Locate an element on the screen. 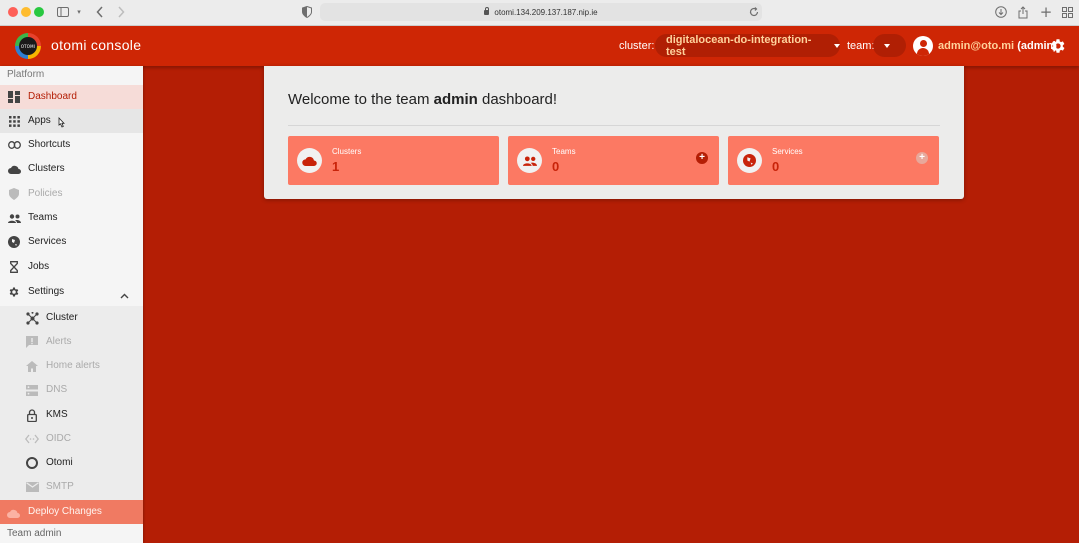  section-title-team: Team admin is located at coordinates (34, 533).